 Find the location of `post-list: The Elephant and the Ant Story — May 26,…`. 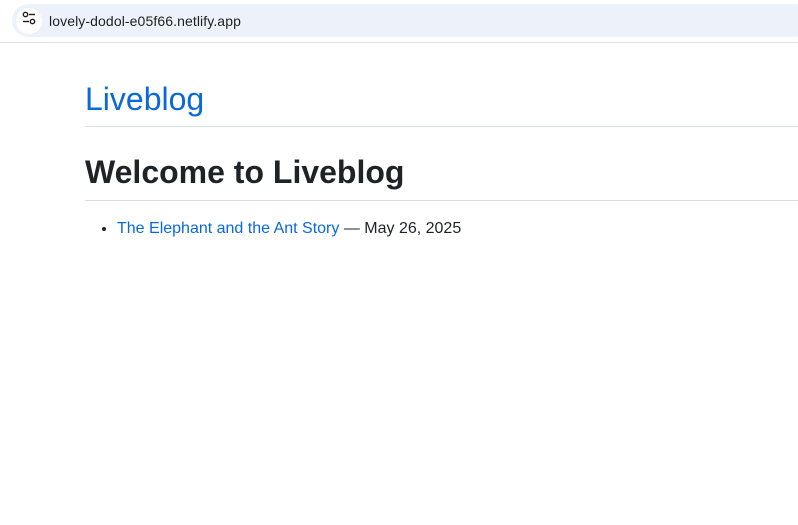

post-list: The Elephant and the Ant Story — May 26,… is located at coordinates (273, 229).